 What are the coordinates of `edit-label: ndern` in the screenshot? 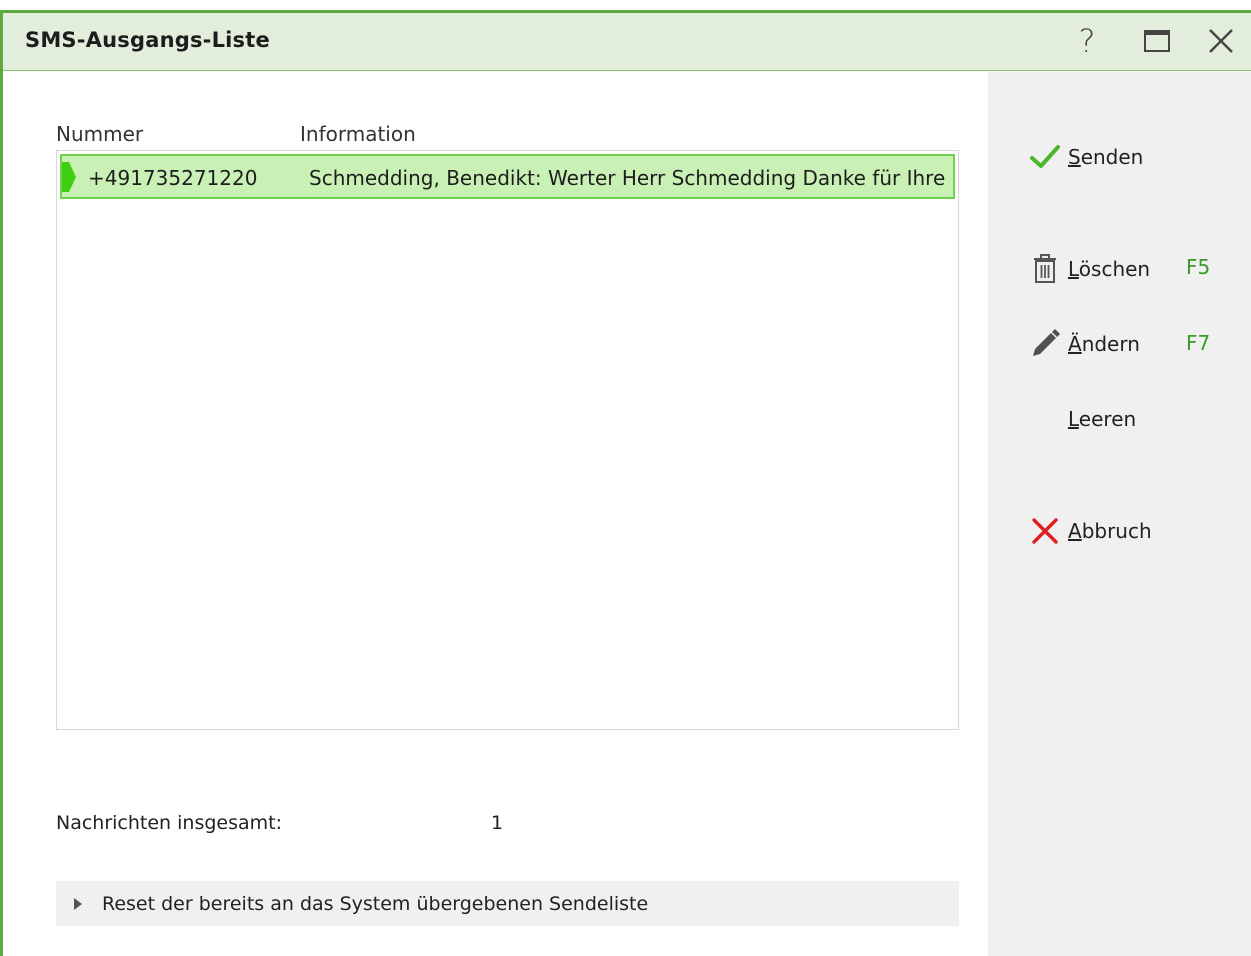 It's located at (1110, 344).